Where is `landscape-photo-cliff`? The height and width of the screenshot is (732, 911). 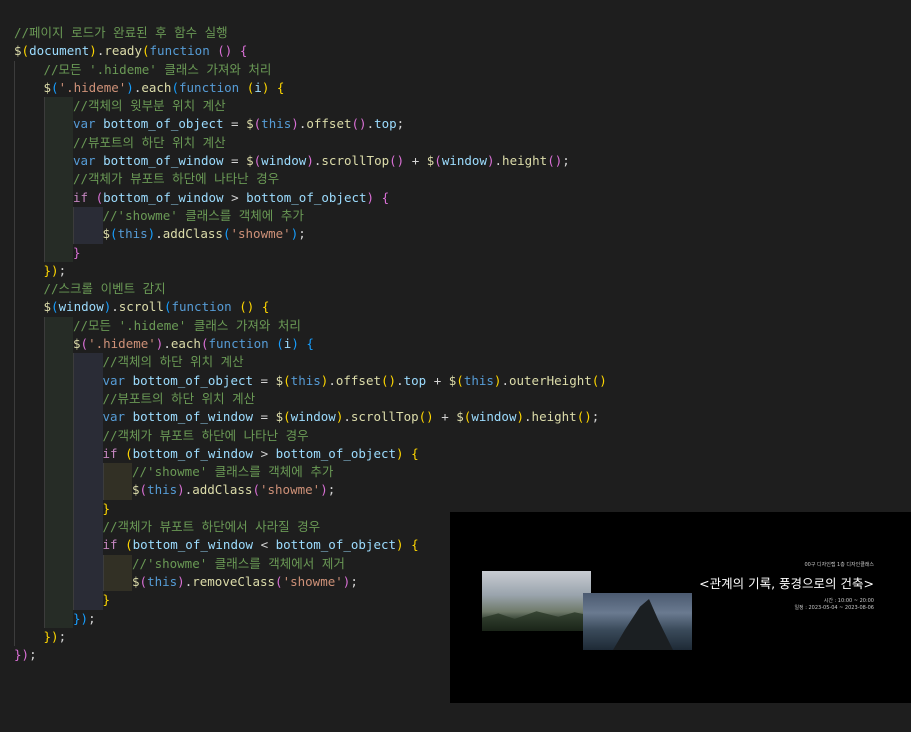 landscape-photo-cliff is located at coordinates (637, 621).